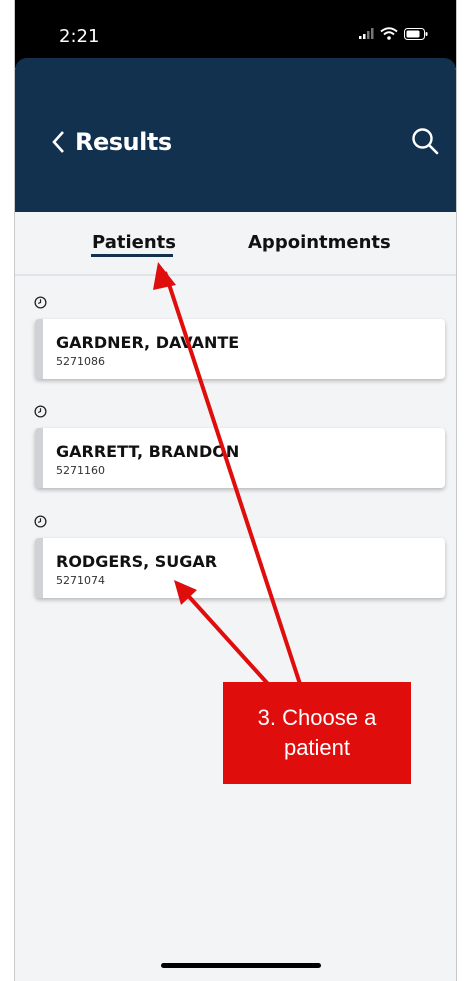 The height and width of the screenshot is (981, 472). What do you see at coordinates (319, 242) in the screenshot?
I see `tab-appointments: Appointments` at bounding box center [319, 242].